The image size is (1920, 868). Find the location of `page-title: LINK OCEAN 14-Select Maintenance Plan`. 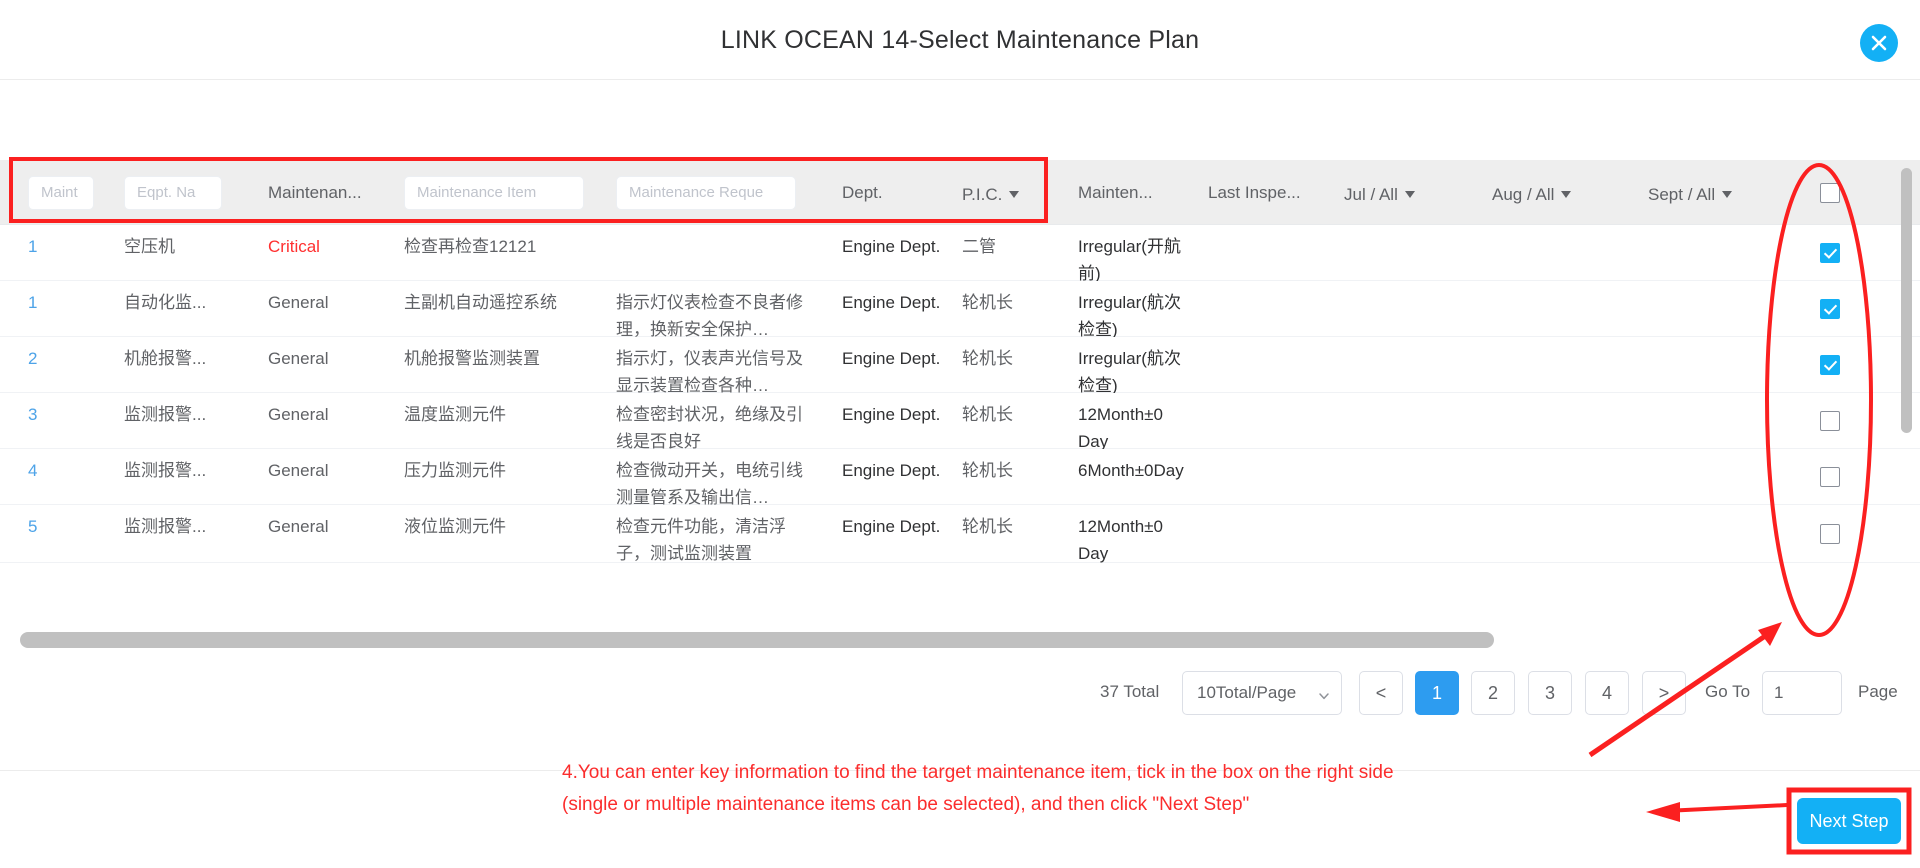

page-title: LINK OCEAN 14-Select Maintenance Plan is located at coordinates (960, 40).